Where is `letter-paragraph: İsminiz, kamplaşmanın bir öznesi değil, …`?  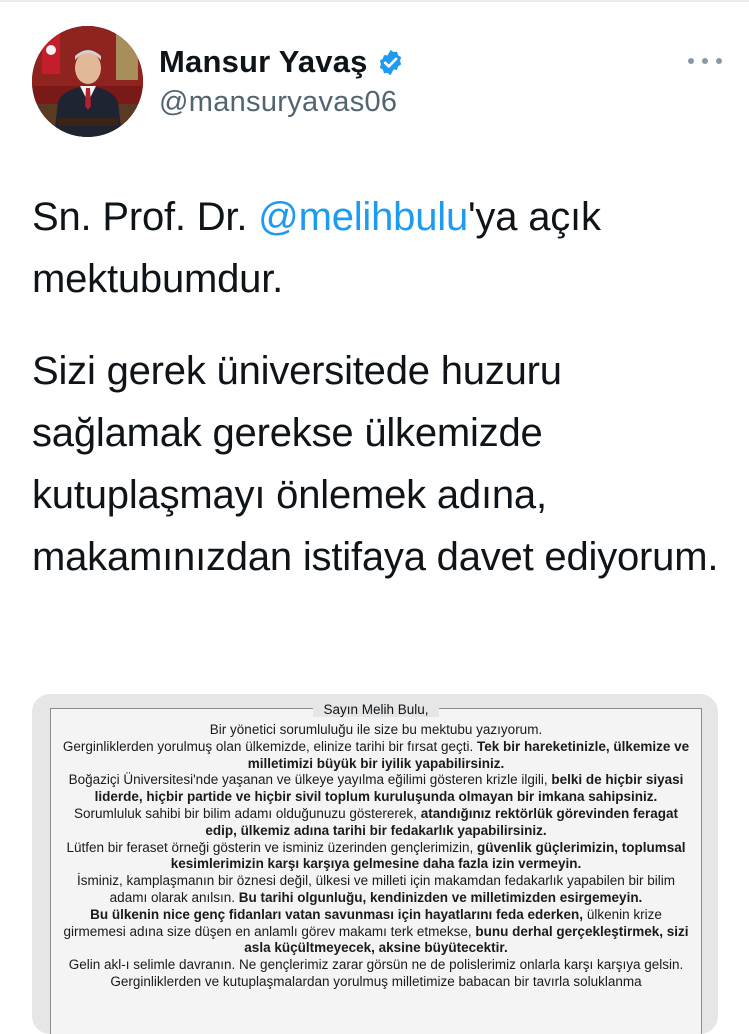
letter-paragraph: İsminiz, kamplaşmanın bir öznesi değil, … is located at coordinates (376, 890).